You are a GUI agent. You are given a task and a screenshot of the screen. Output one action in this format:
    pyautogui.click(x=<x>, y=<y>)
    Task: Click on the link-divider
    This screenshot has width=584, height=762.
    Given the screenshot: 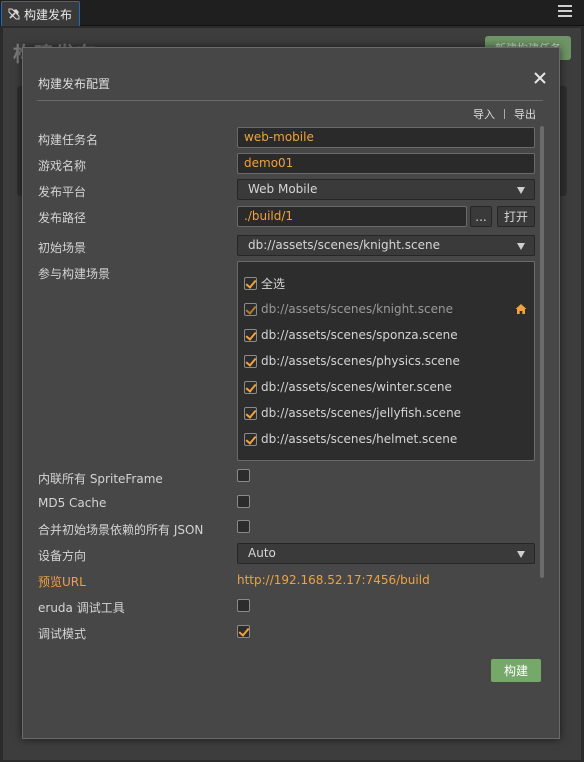 What is the action you would take?
    pyautogui.click(x=504, y=114)
    